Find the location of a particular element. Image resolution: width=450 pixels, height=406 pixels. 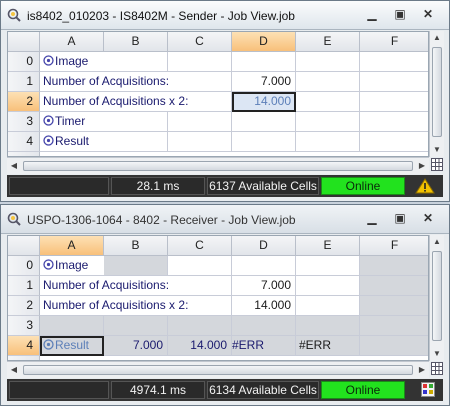

cell-b4: 7.000 is located at coordinates (136, 346).